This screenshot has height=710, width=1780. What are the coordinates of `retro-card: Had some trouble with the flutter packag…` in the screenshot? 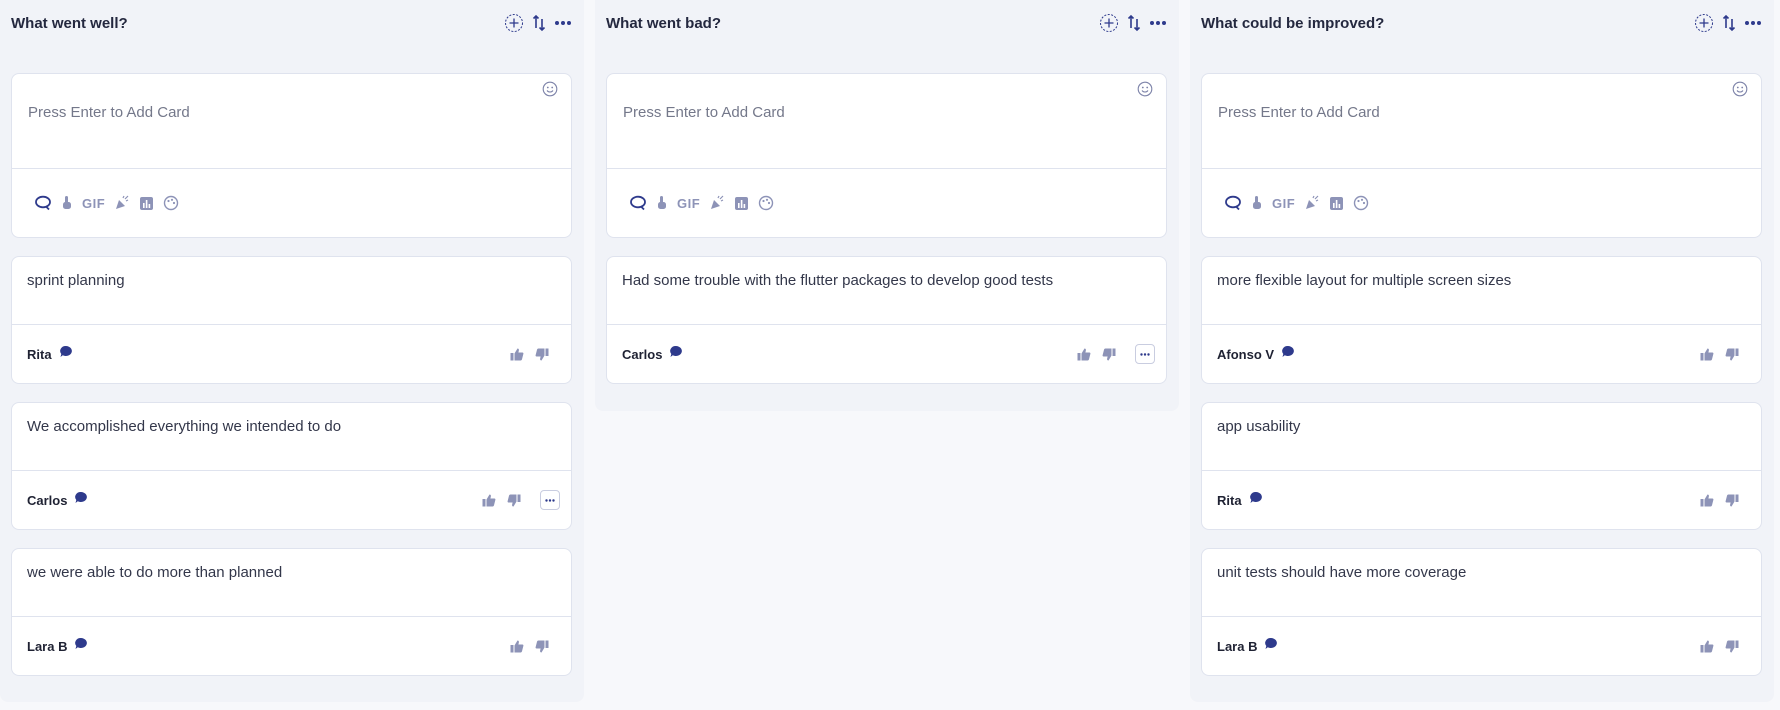 It's located at (886, 320).